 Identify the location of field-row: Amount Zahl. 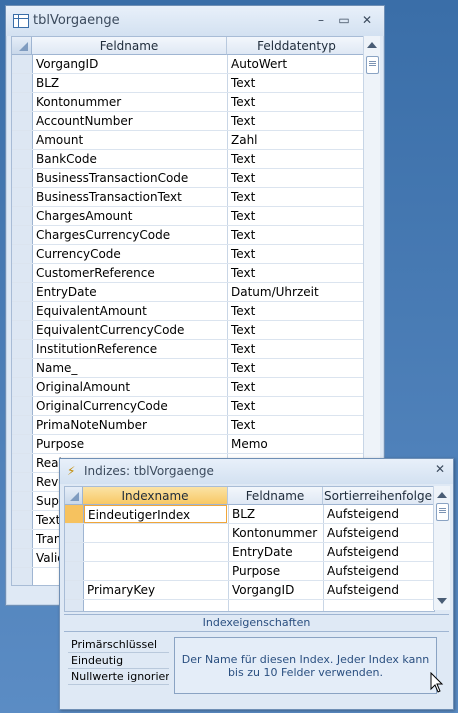
(189, 140).